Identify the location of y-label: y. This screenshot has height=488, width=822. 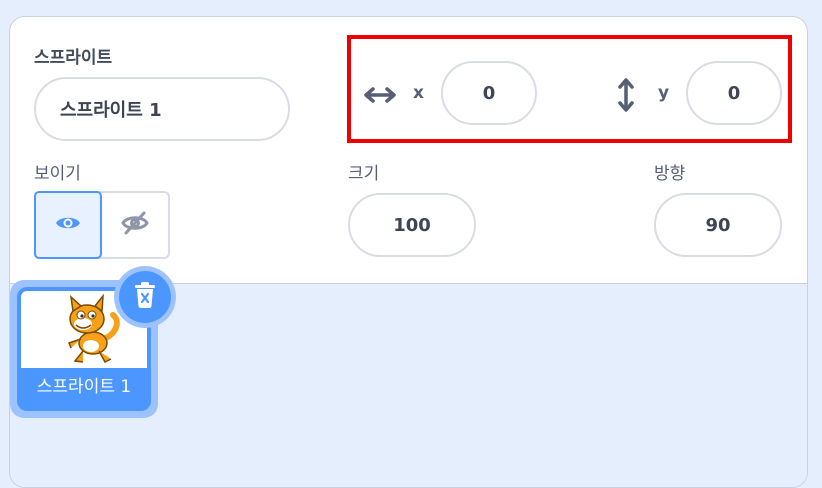
(664, 93).